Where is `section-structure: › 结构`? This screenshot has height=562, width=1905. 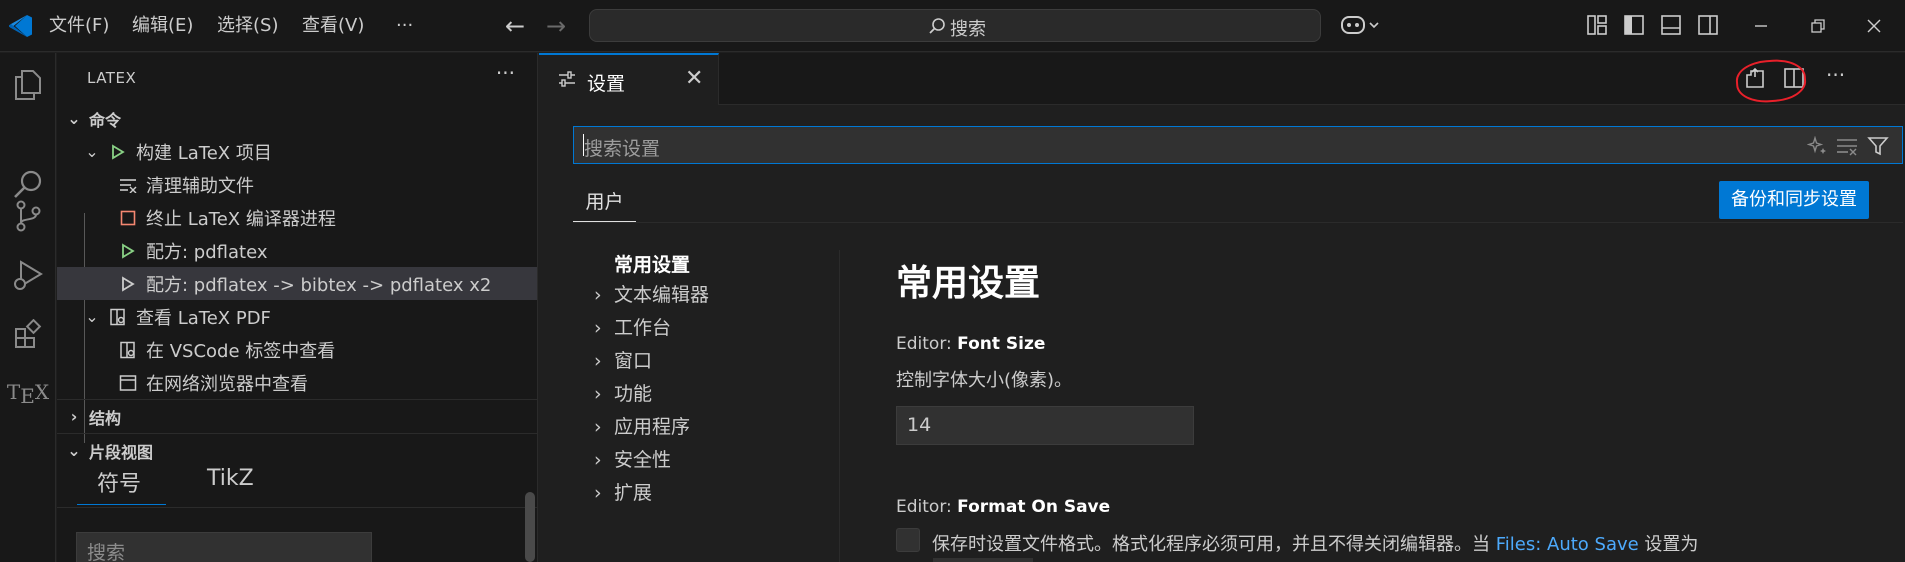 section-structure: › 结构 is located at coordinates (297, 416).